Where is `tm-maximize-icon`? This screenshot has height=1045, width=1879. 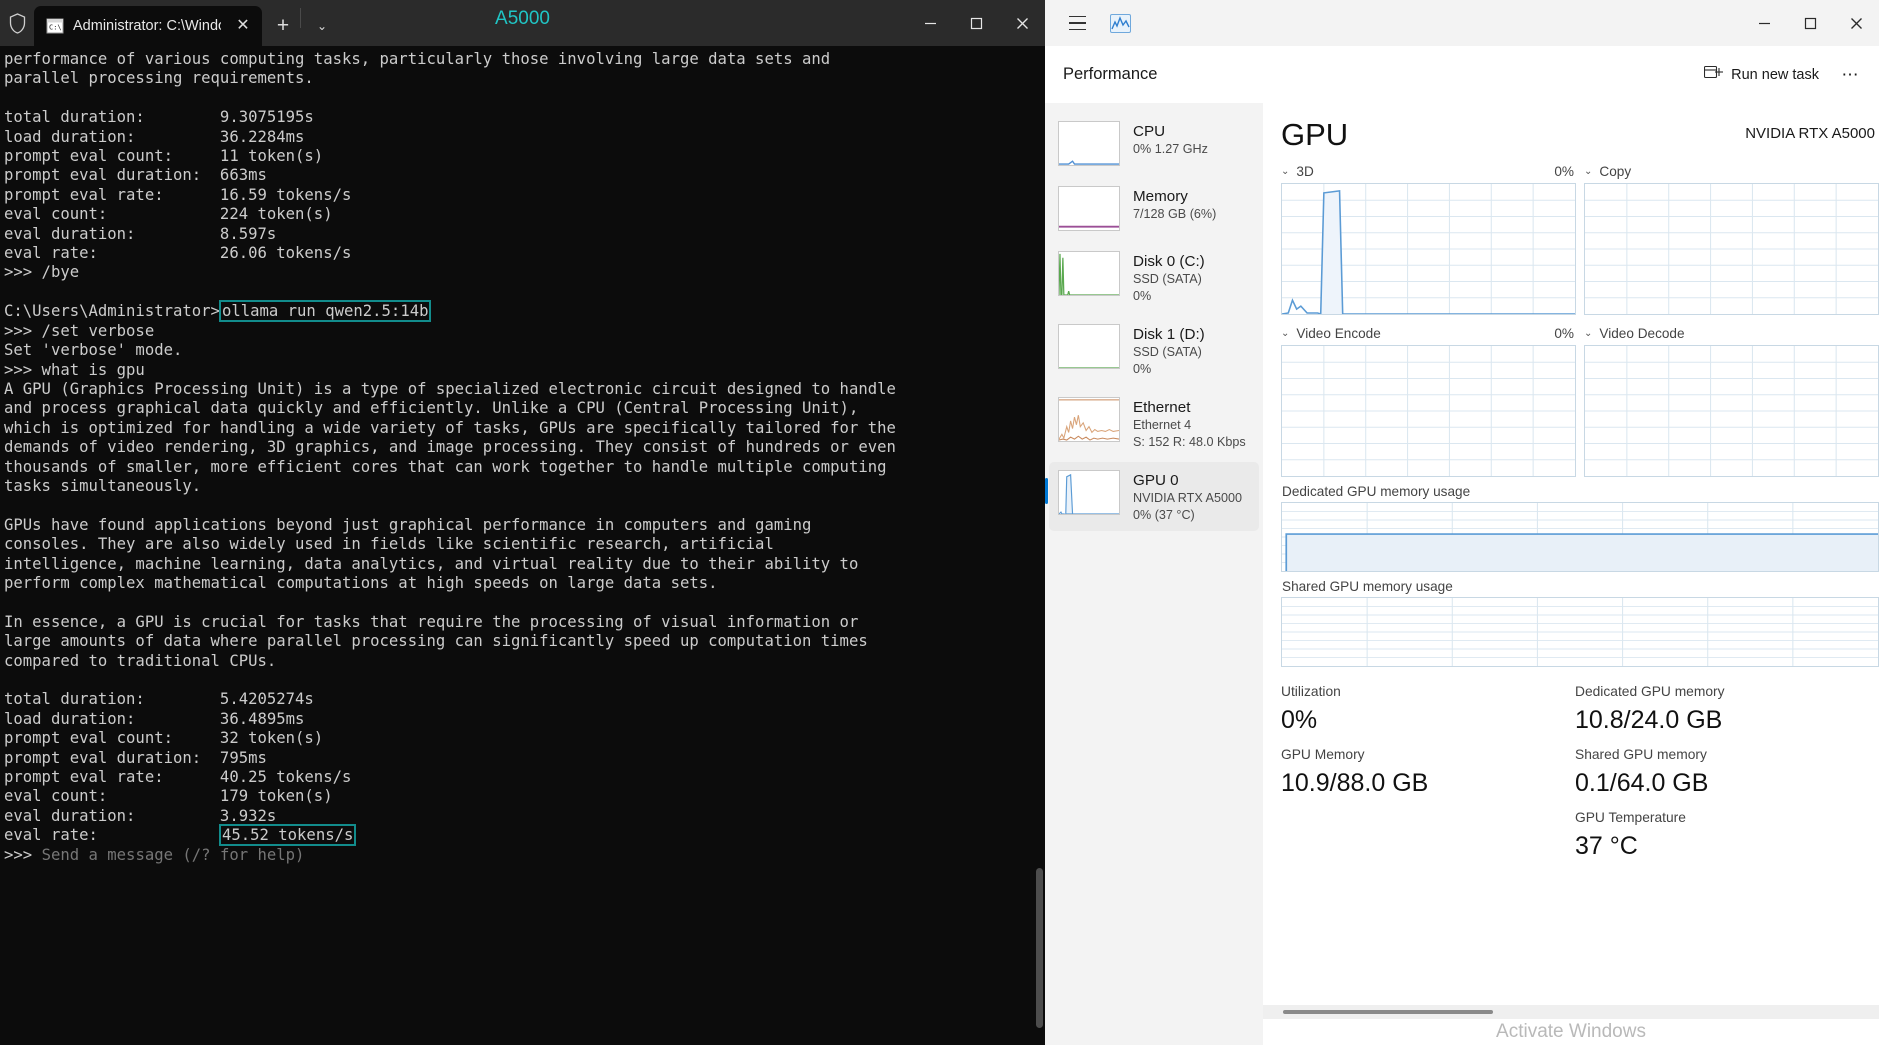 tm-maximize-icon is located at coordinates (1810, 23).